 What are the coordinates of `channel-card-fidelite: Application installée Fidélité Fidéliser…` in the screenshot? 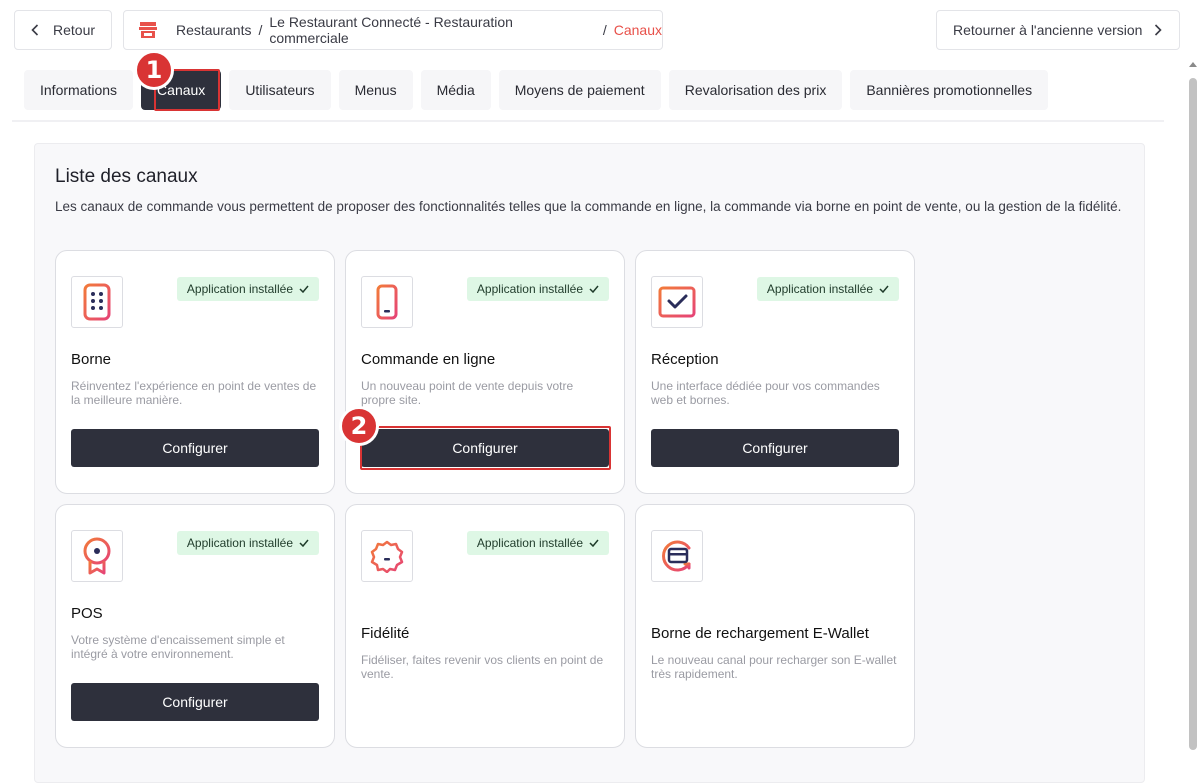 It's located at (485, 626).